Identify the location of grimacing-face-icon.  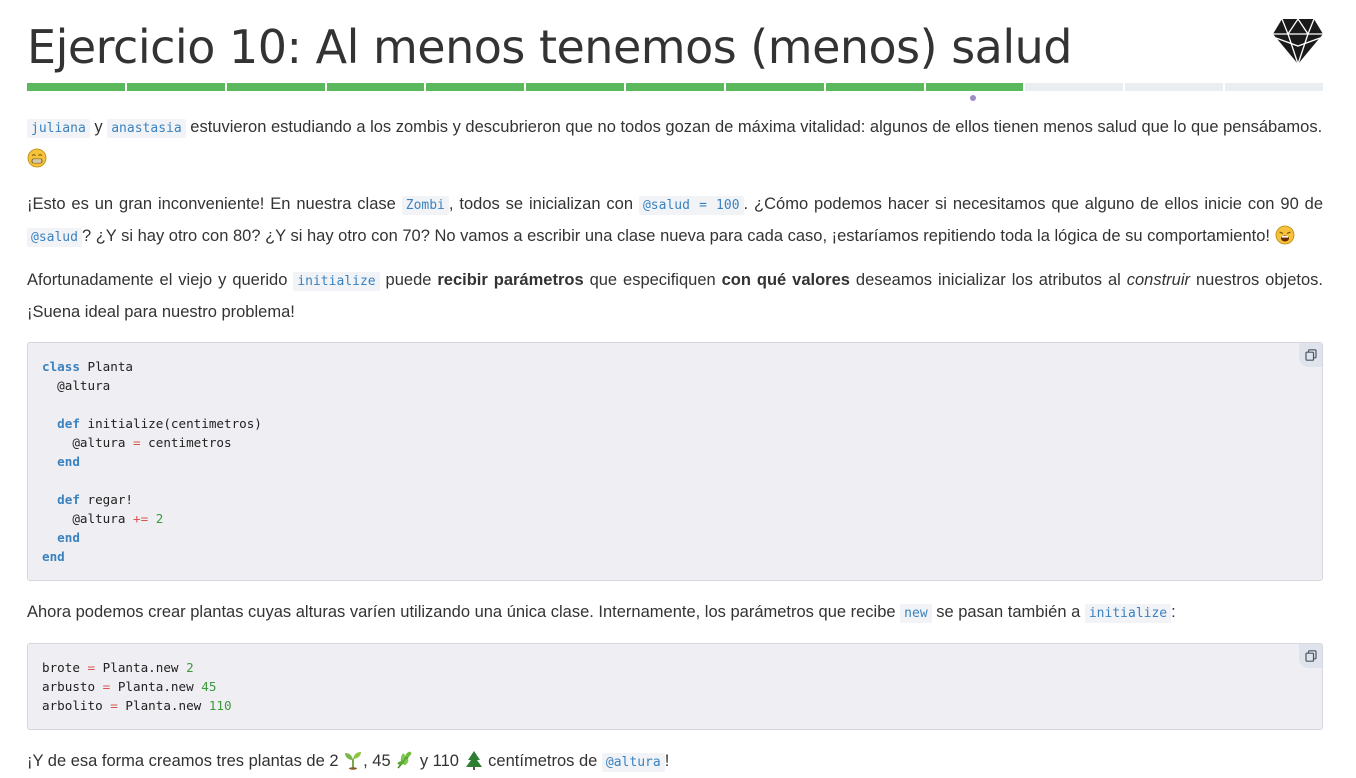
(37, 158).